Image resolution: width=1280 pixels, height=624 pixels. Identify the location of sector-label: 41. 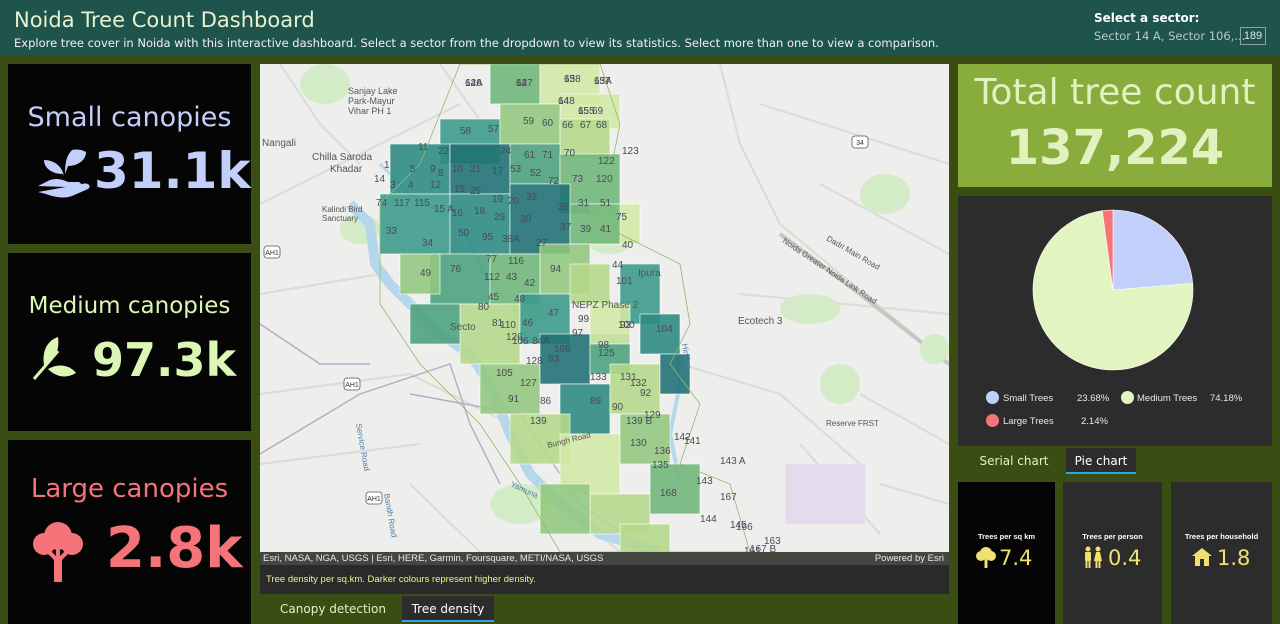
(606, 229).